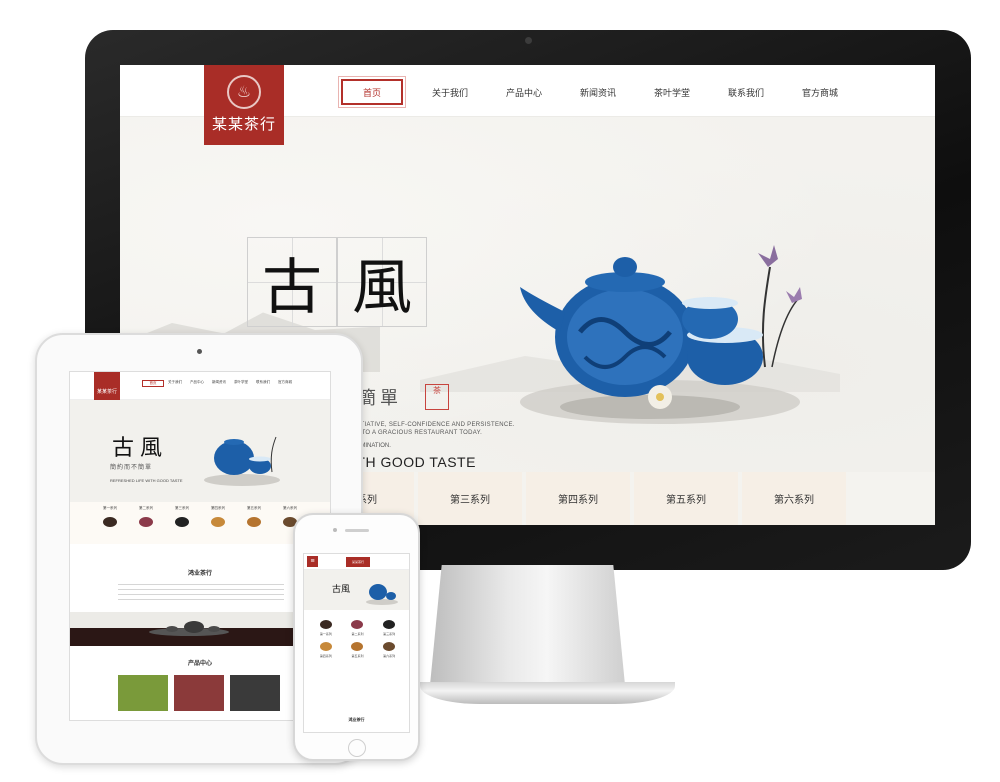 Image resolution: width=1000 pixels, height=782 pixels. I want to click on phone-series-grid: 第一系列 第二系列 第三系列 第四系列 第五系列 第六系列, so click(357, 639).